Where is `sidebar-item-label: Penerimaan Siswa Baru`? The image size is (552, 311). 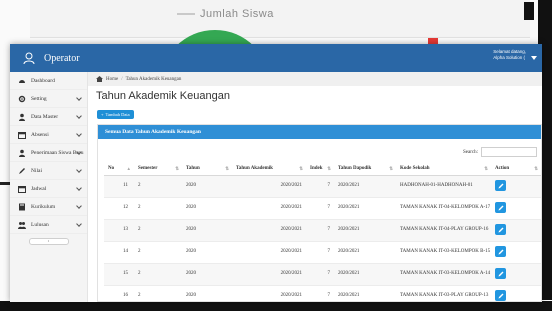
sidebar-item-label: Penerimaan Siswa Baru is located at coordinates (57, 152).